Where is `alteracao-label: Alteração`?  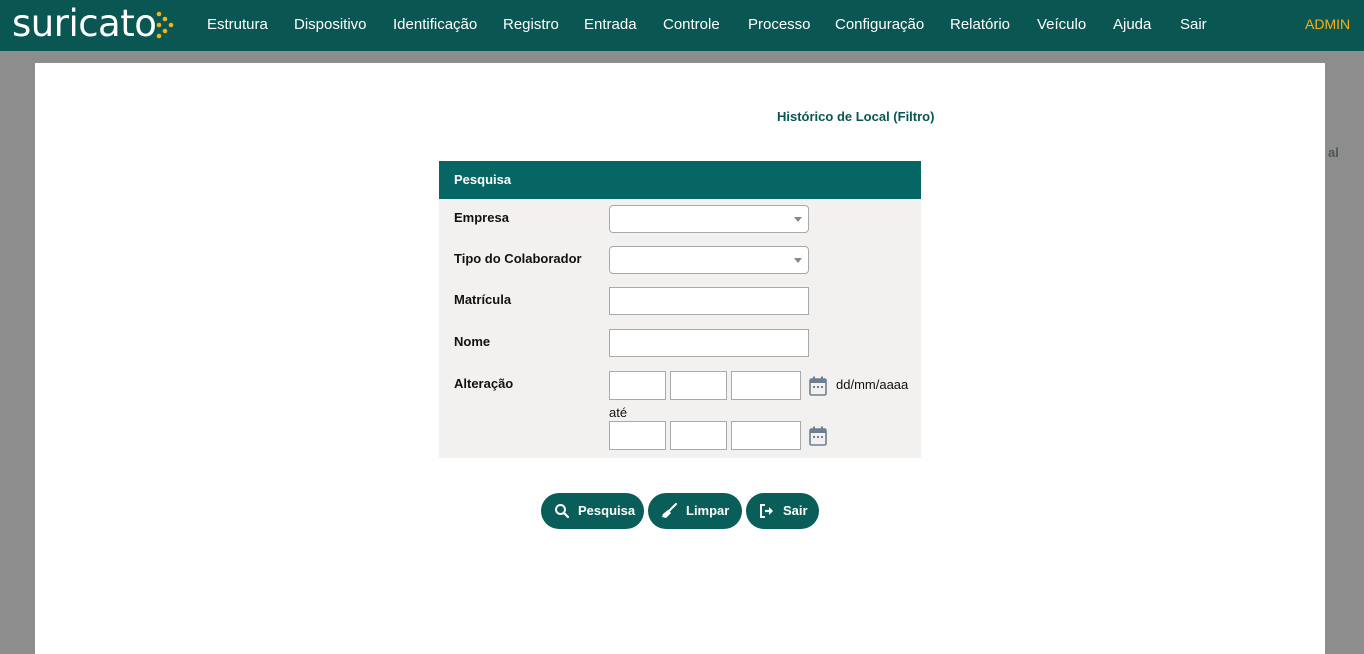 alteracao-label: Alteração is located at coordinates (484, 383).